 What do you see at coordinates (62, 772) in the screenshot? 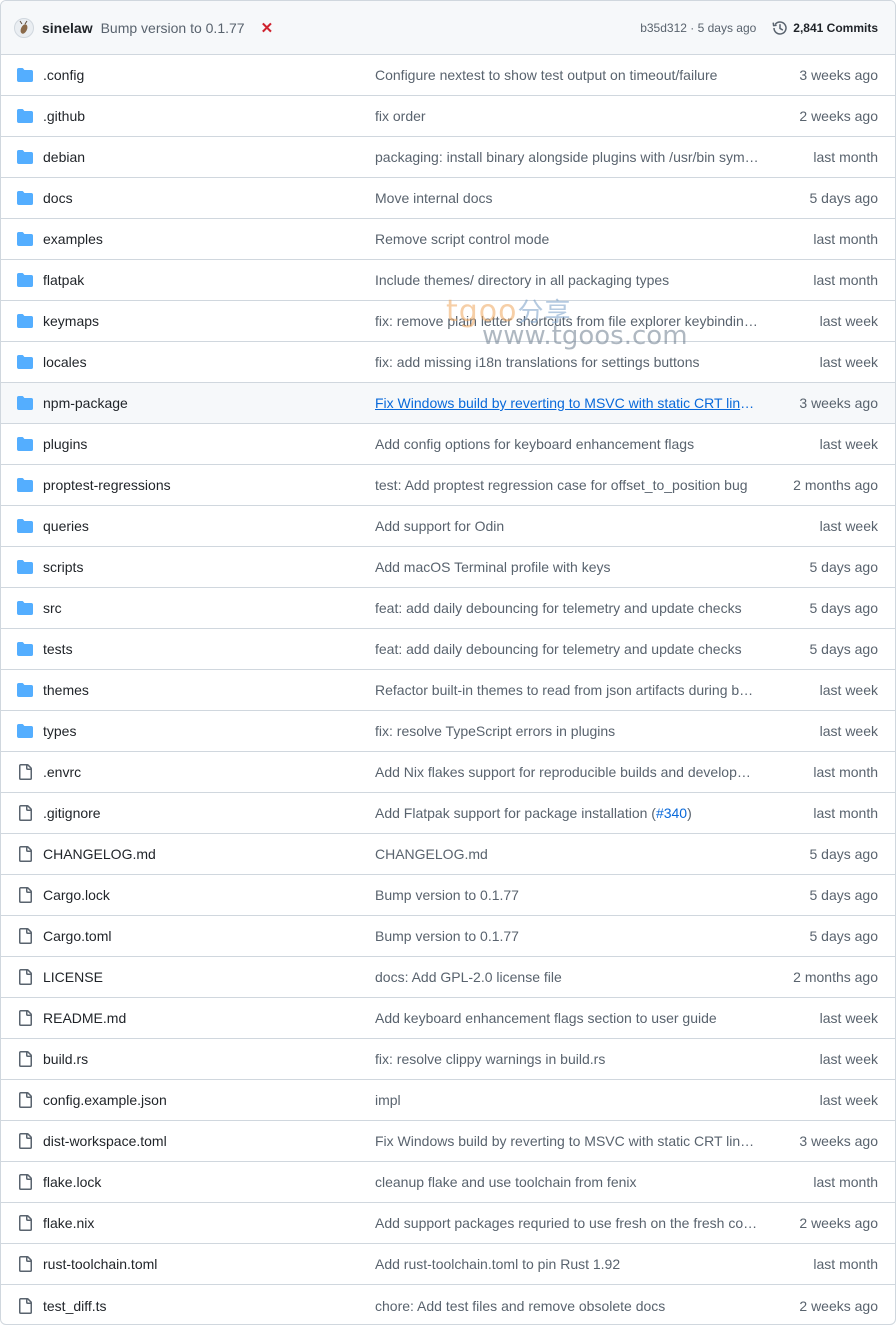
I see `entry-name-link: .envrc` at bounding box center [62, 772].